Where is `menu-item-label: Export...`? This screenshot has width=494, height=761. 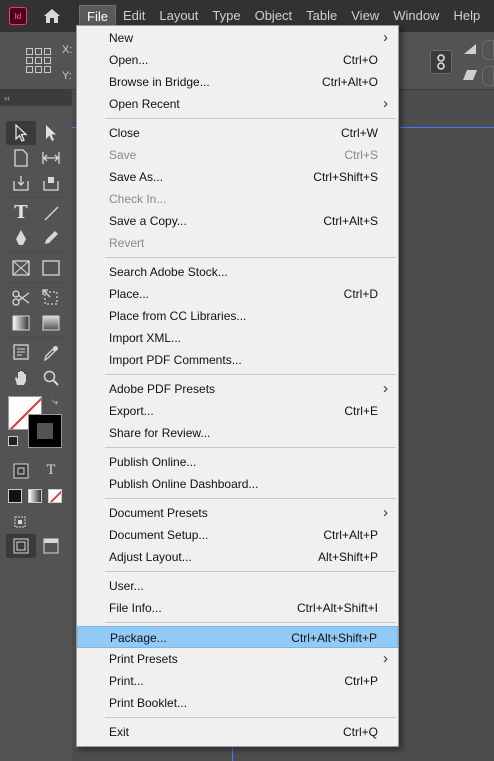
menu-item-label: Export... is located at coordinates (131, 411).